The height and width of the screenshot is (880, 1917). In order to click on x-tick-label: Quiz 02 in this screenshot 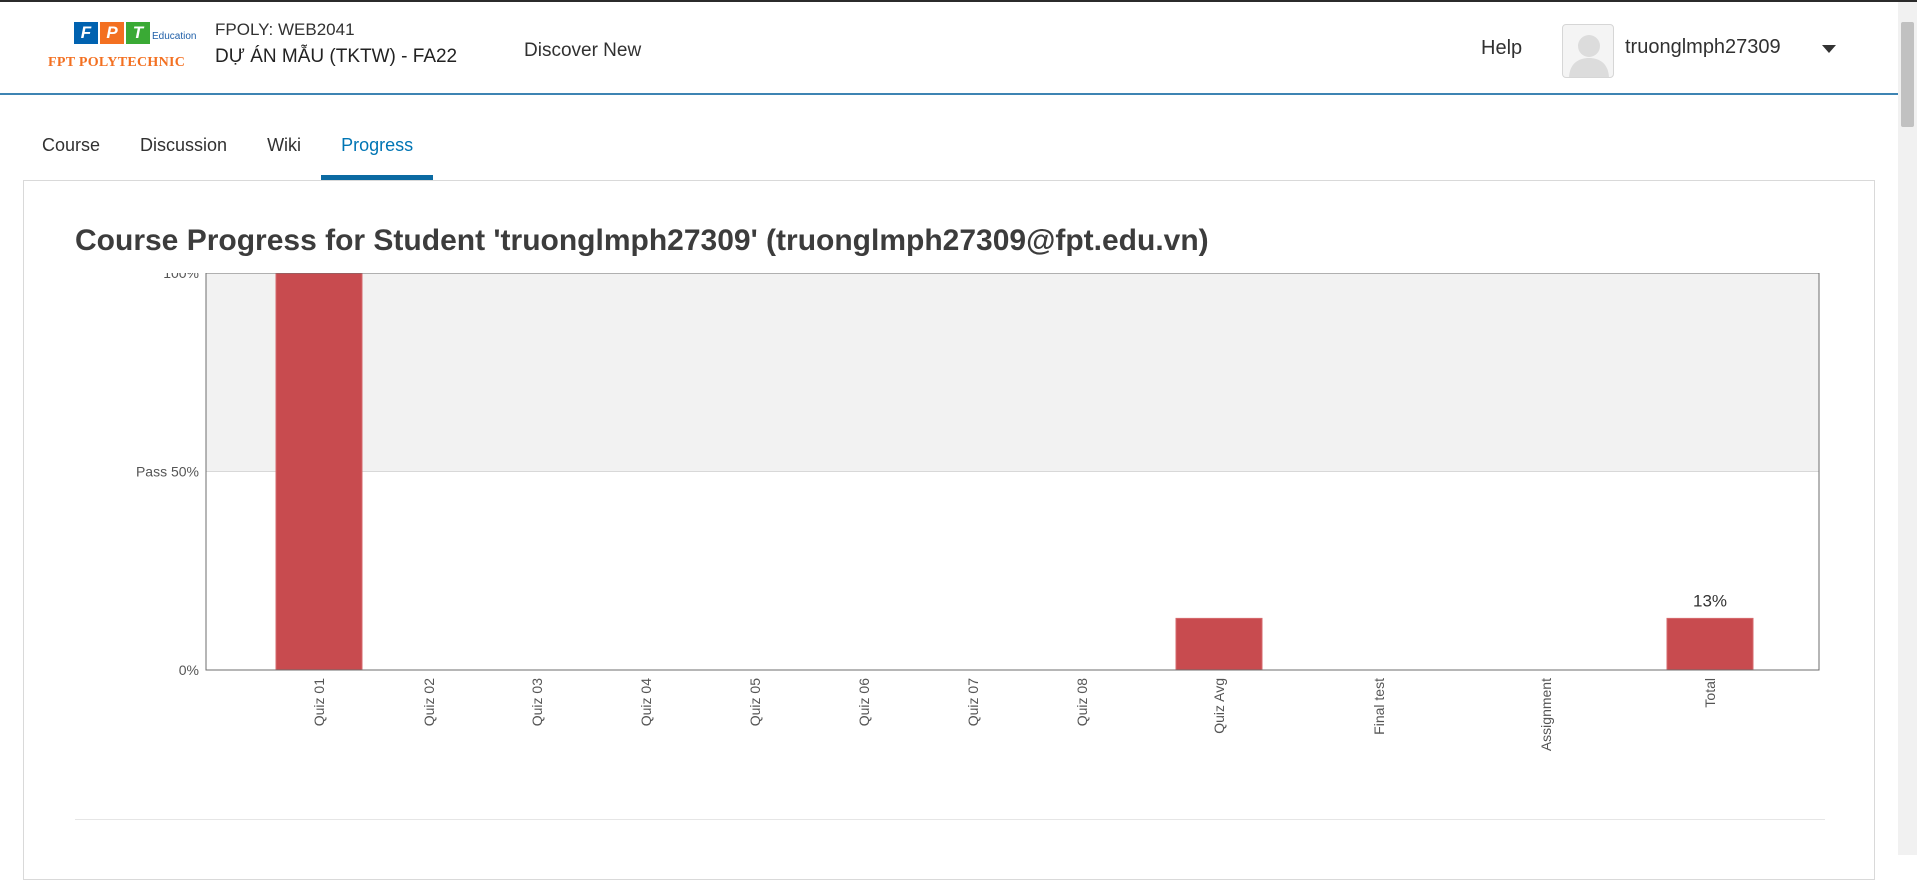, I will do `click(429, 702)`.